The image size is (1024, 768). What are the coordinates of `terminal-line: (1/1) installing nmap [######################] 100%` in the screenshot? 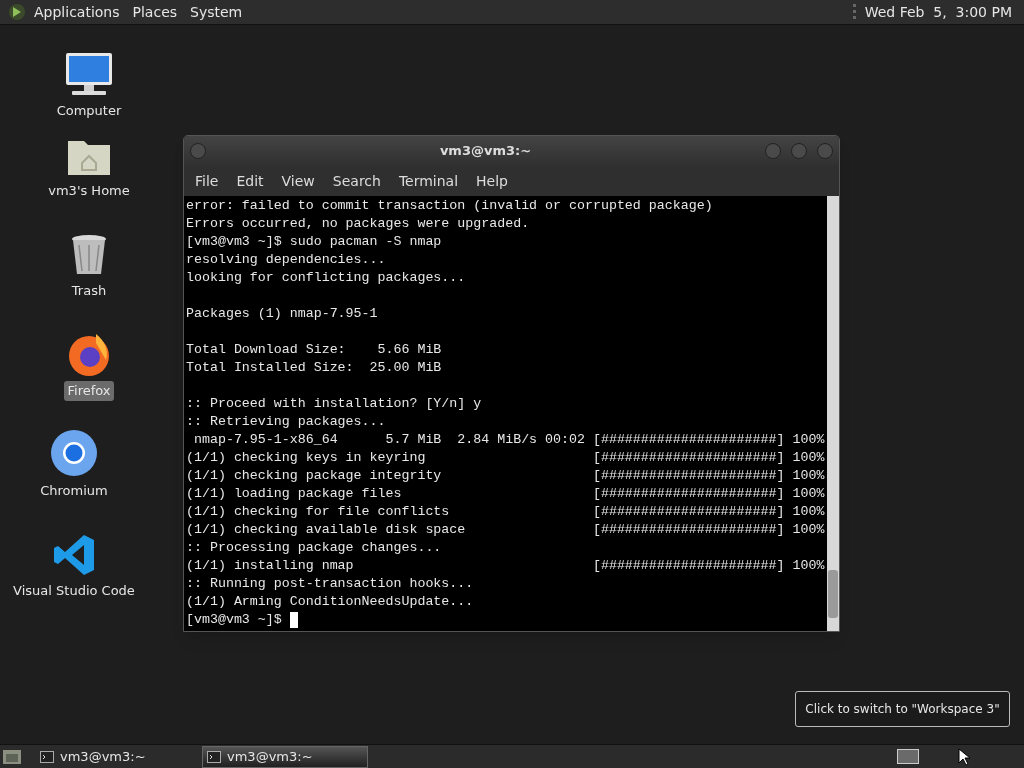 It's located at (505, 566).